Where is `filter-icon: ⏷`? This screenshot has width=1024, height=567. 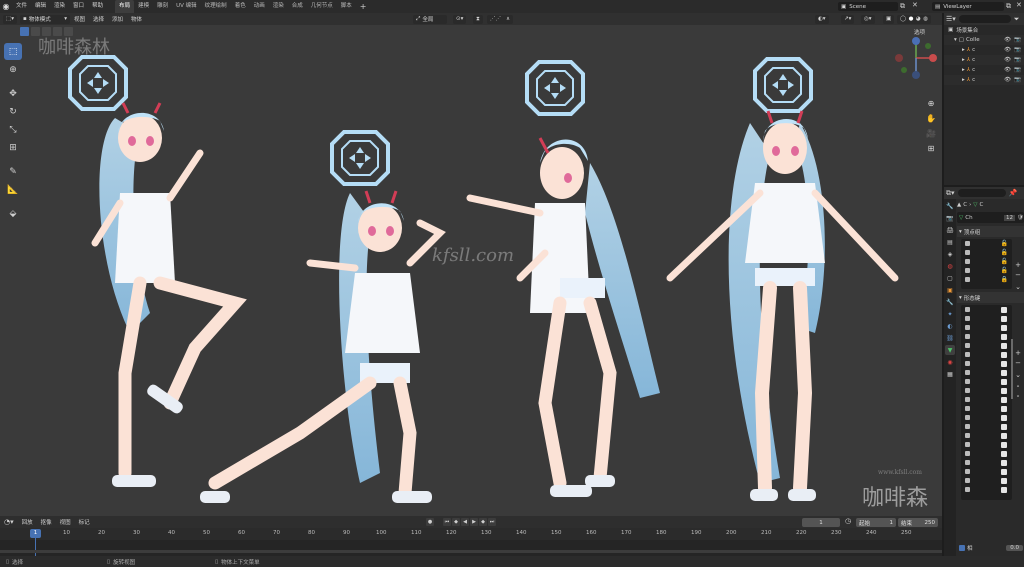 filter-icon: ⏷ is located at coordinates (1017, 19).